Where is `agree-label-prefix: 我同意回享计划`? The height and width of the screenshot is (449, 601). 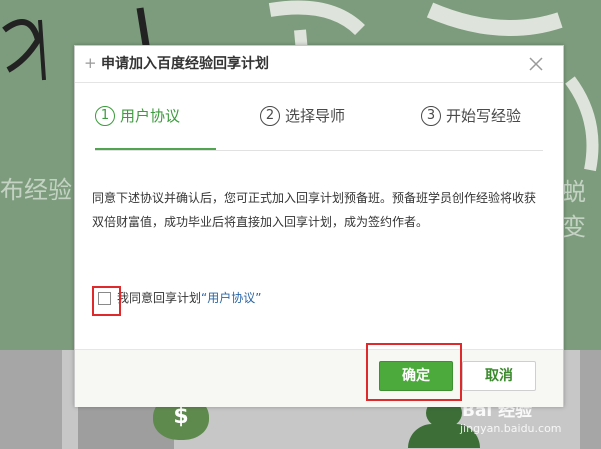 agree-label-prefix: 我同意回享计划 is located at coordinates (159, 298).